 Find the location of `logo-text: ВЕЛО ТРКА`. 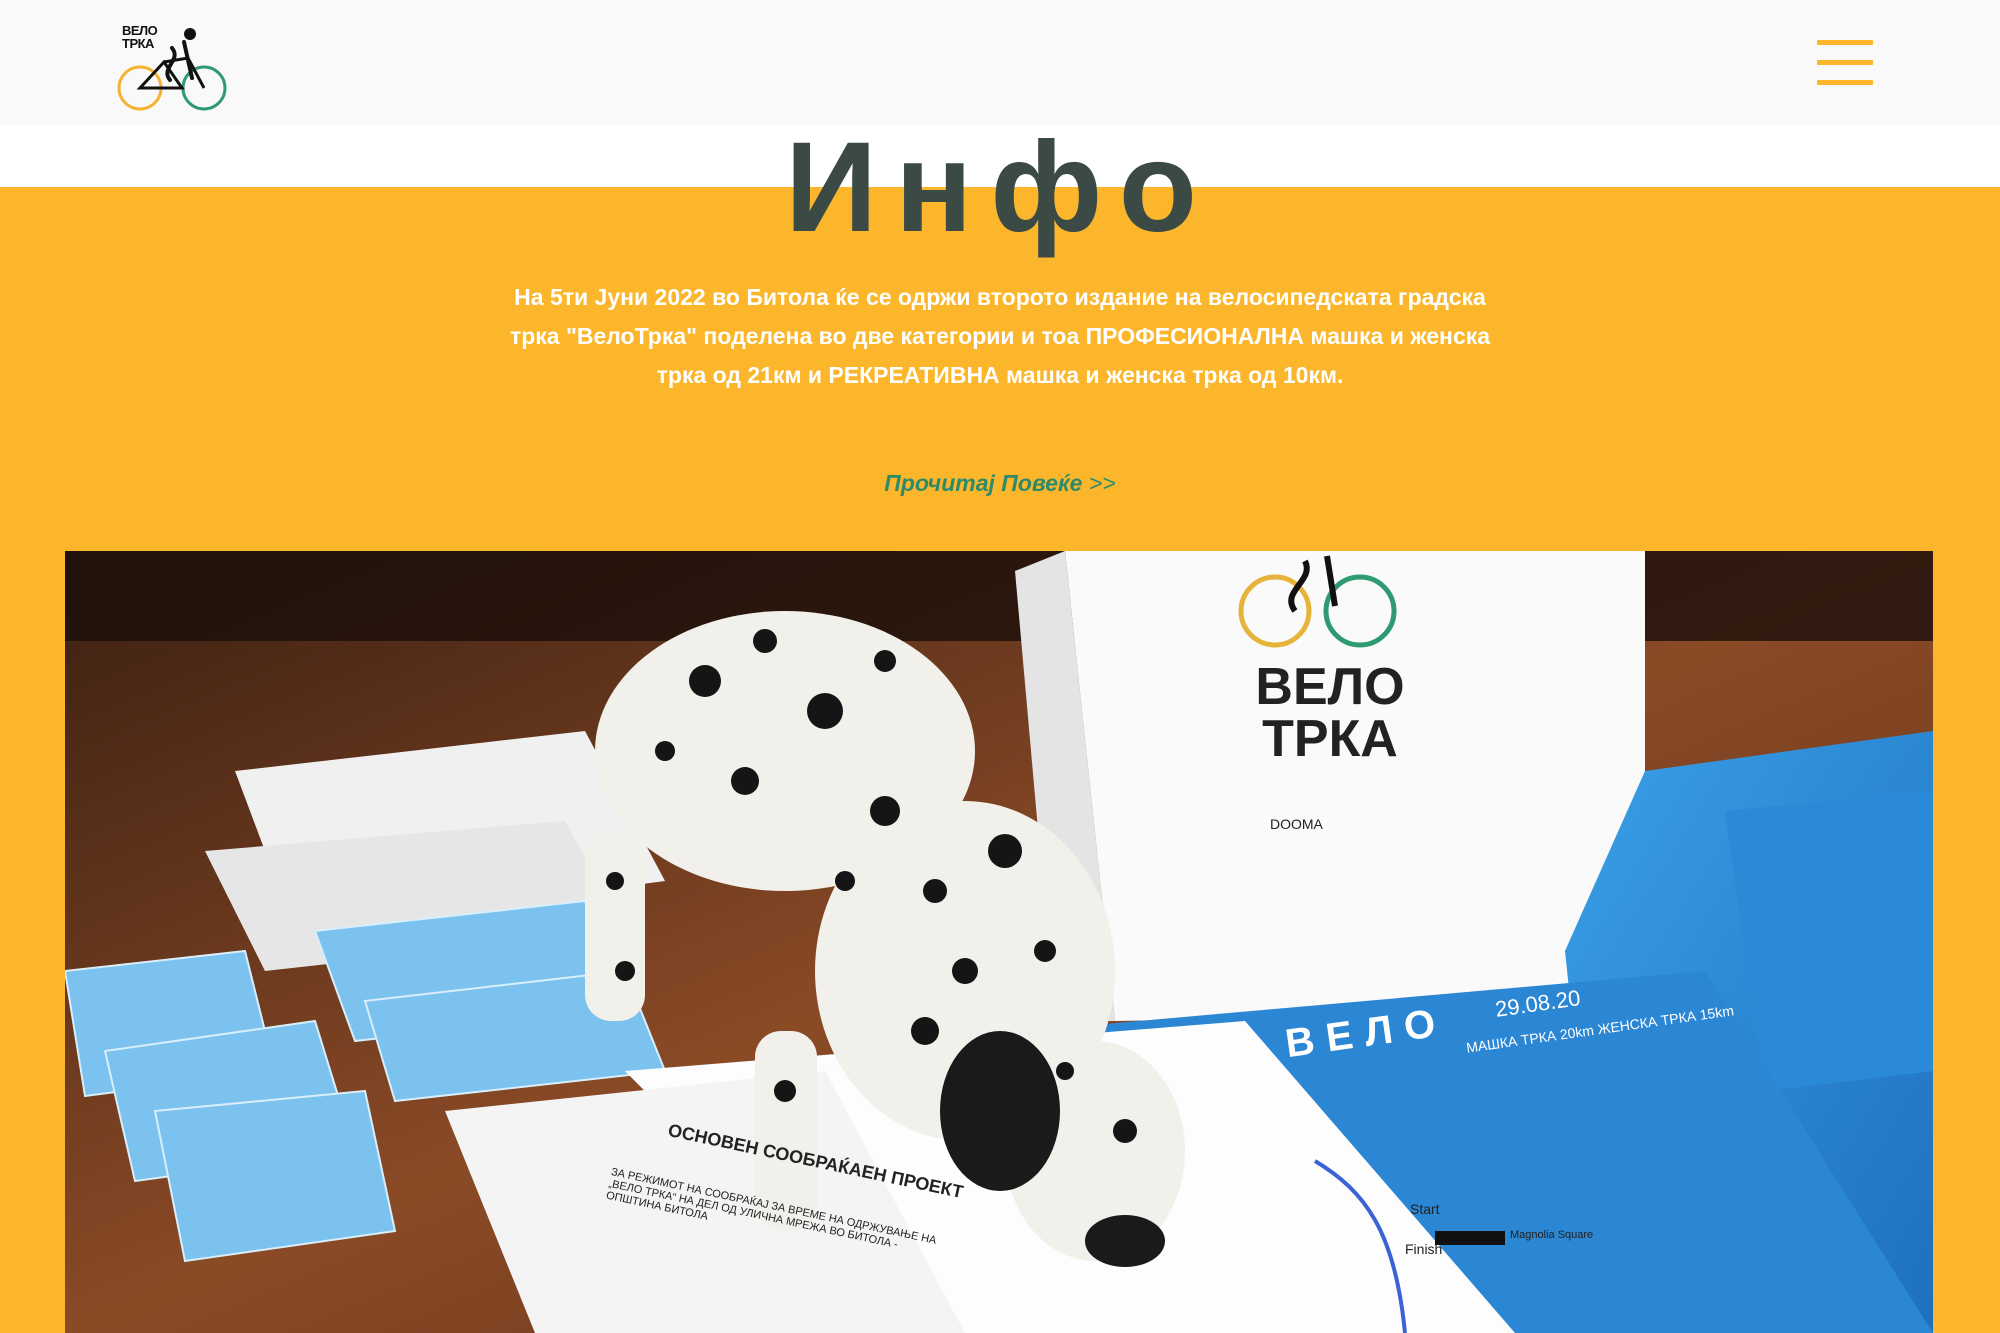

logo-text: ВЕЛО ТРКА is located at coordinates (140, 37).